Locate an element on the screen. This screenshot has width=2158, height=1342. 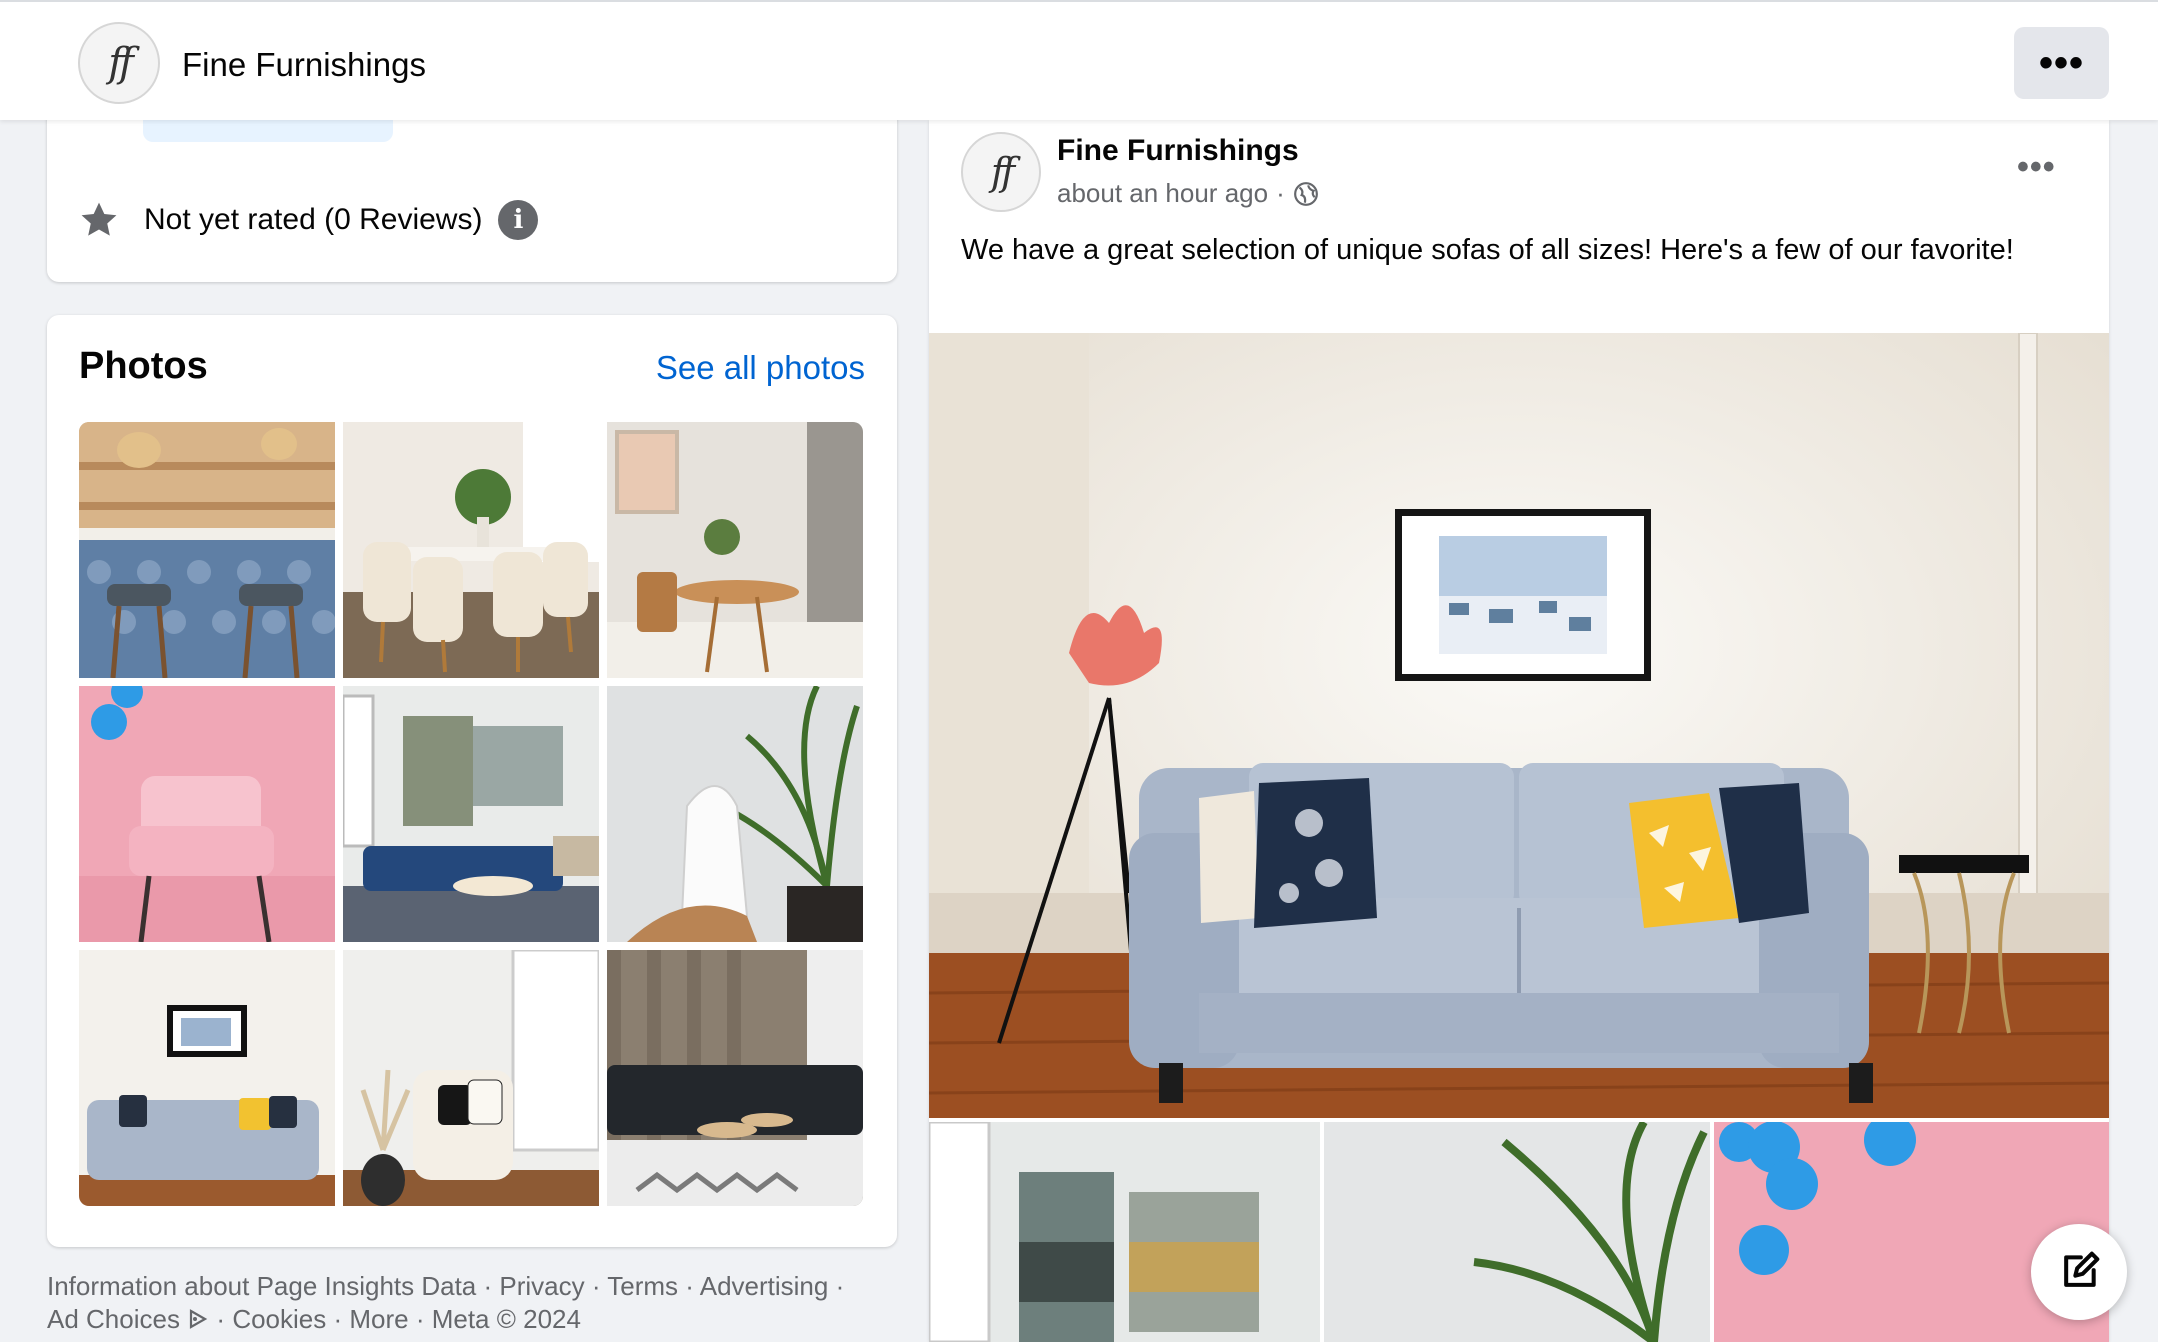
more-dots-icon: ••• is located at coordinates (2061, 63).